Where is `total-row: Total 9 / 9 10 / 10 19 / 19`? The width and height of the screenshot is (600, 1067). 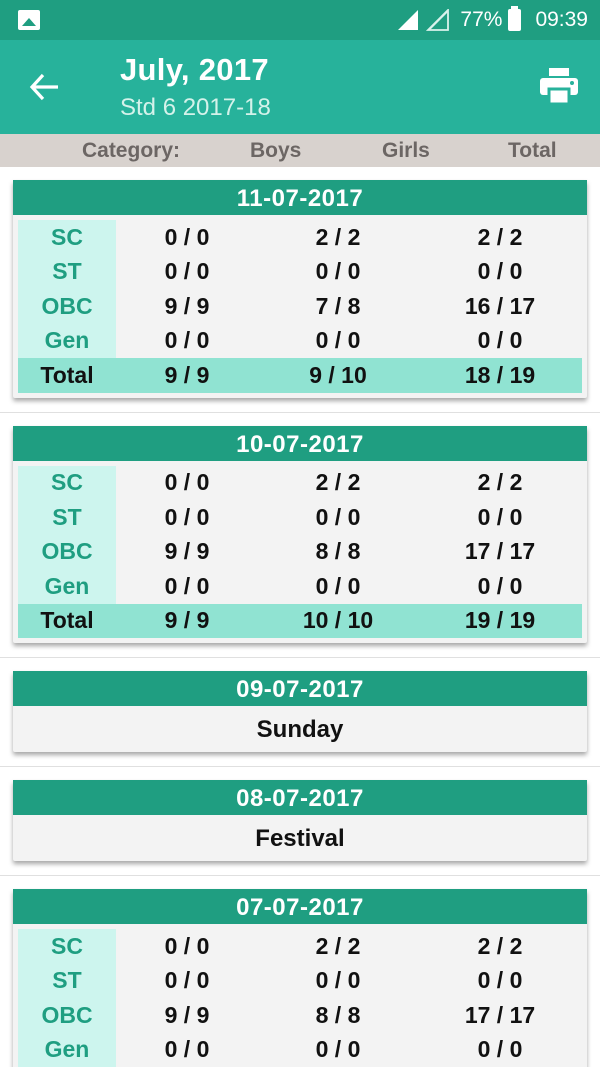 total-row: Total 9 / 9 10 / 10 19 / 19 is located at coordinates (300, 620).